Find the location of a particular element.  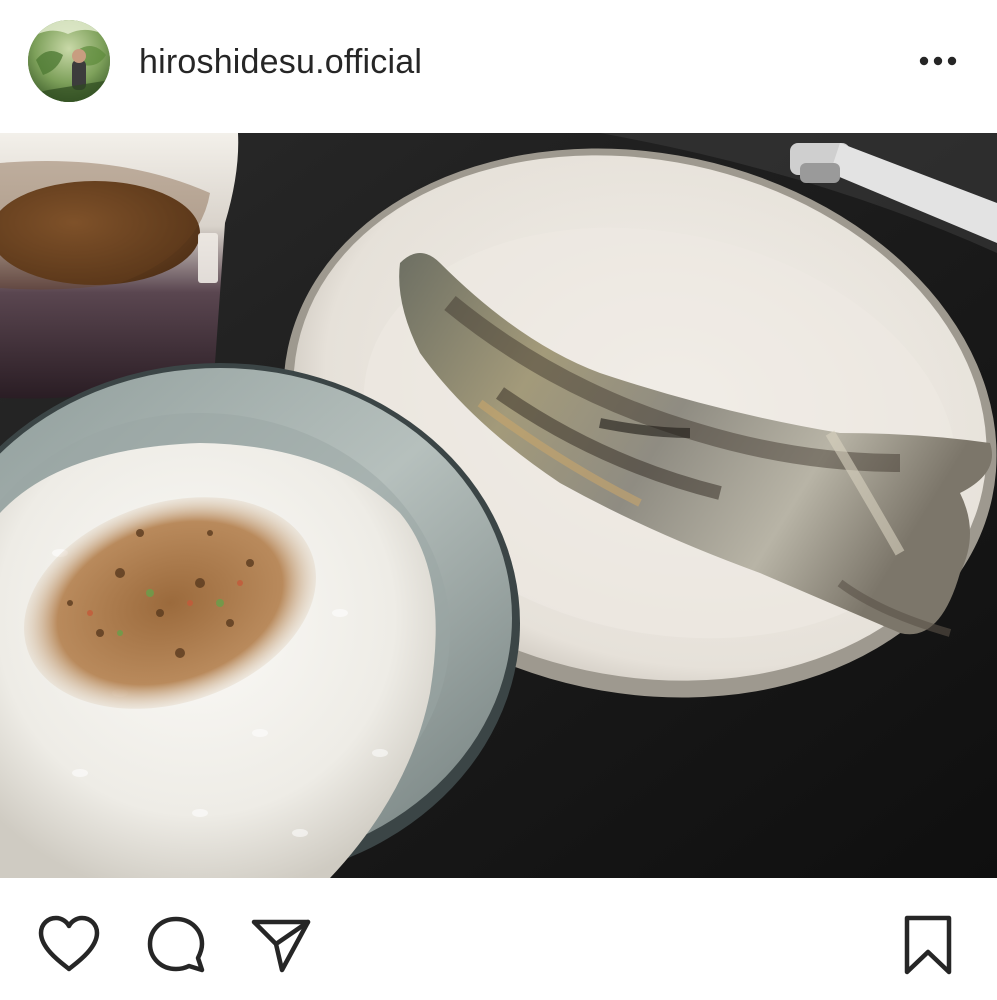

comment-button is located at coordinates (176, 945).